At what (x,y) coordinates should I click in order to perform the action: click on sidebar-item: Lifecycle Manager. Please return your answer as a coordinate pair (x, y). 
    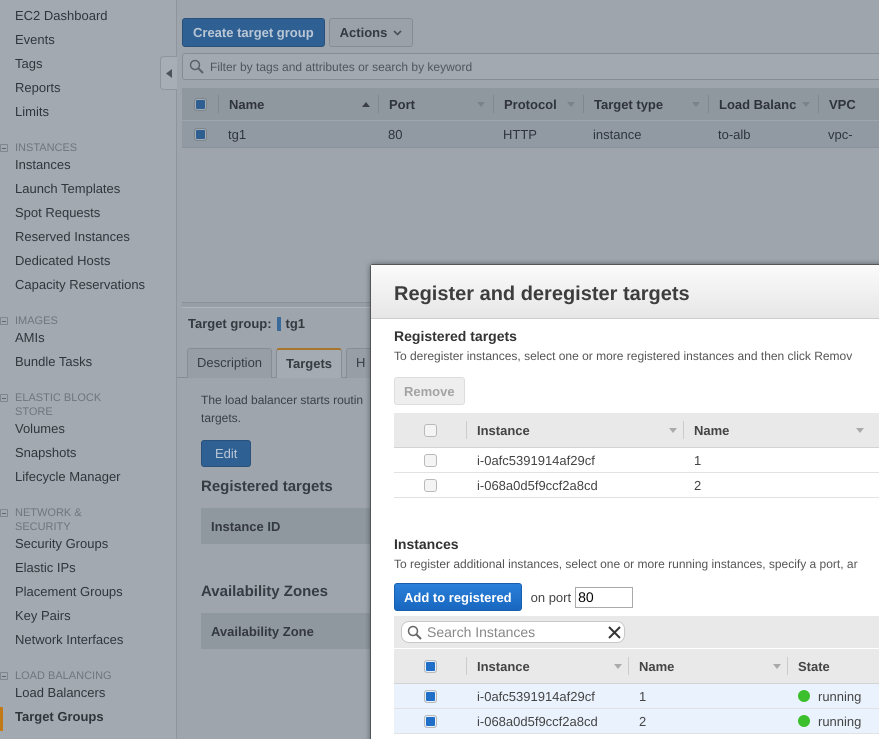
    Looking at the image, I should click on (60, 479).